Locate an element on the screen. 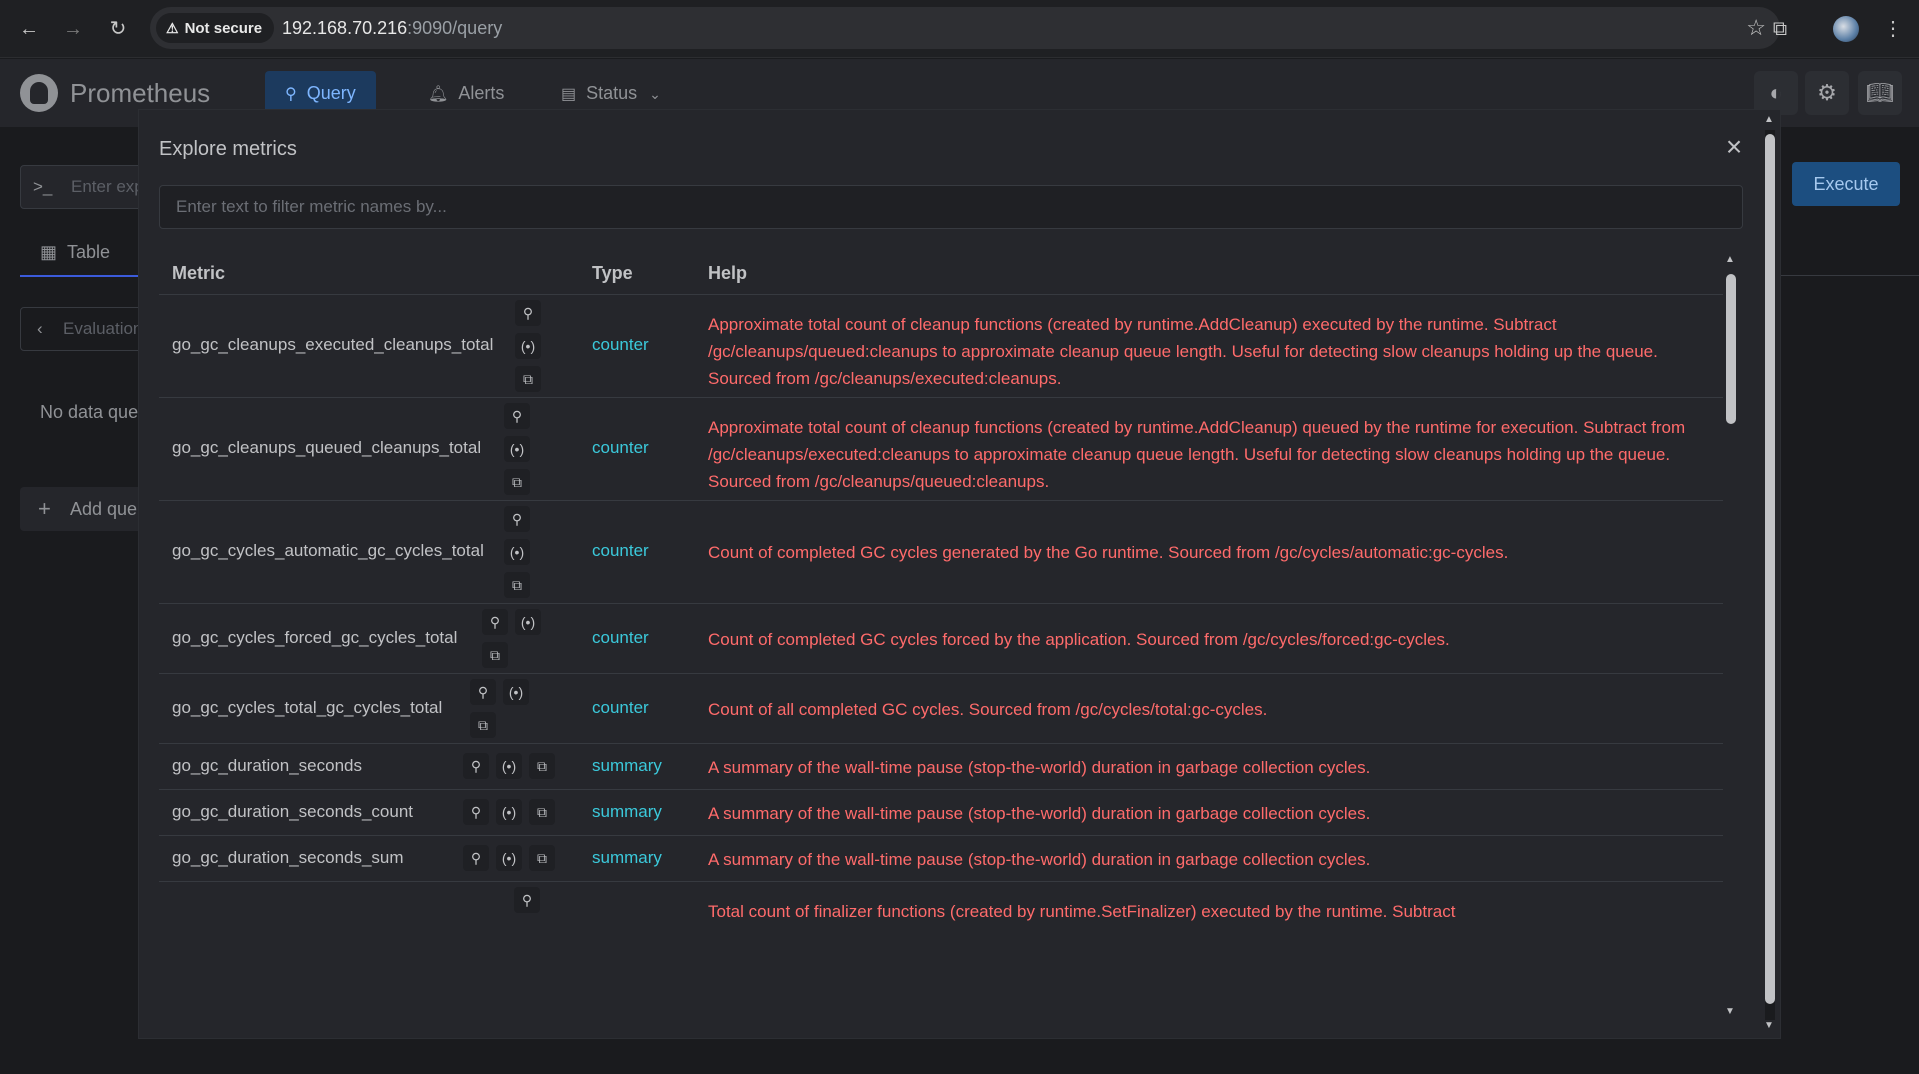  terminal-prompt-icon: >_ is located at coordinates (43, 186).